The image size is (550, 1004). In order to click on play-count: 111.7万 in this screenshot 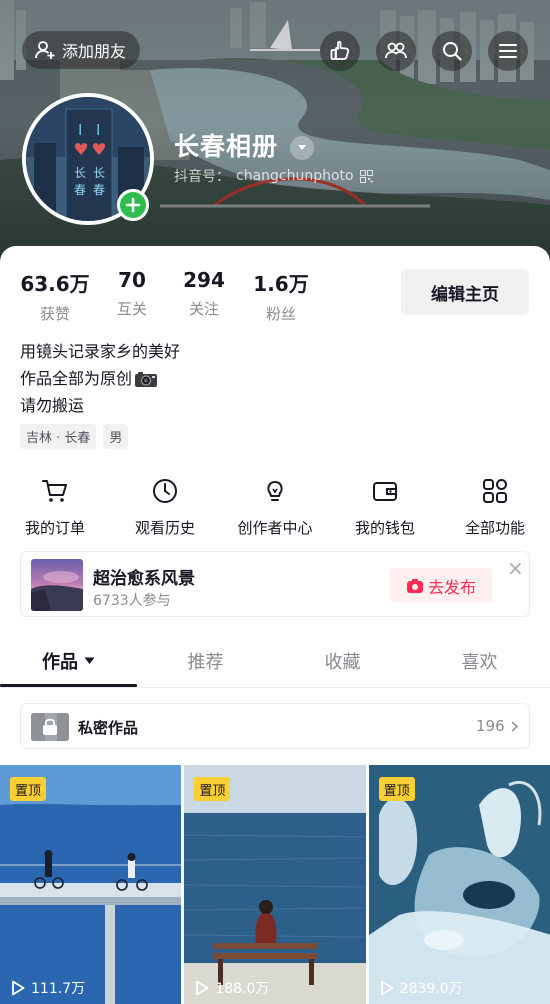, I will do `click(48, 988)`.